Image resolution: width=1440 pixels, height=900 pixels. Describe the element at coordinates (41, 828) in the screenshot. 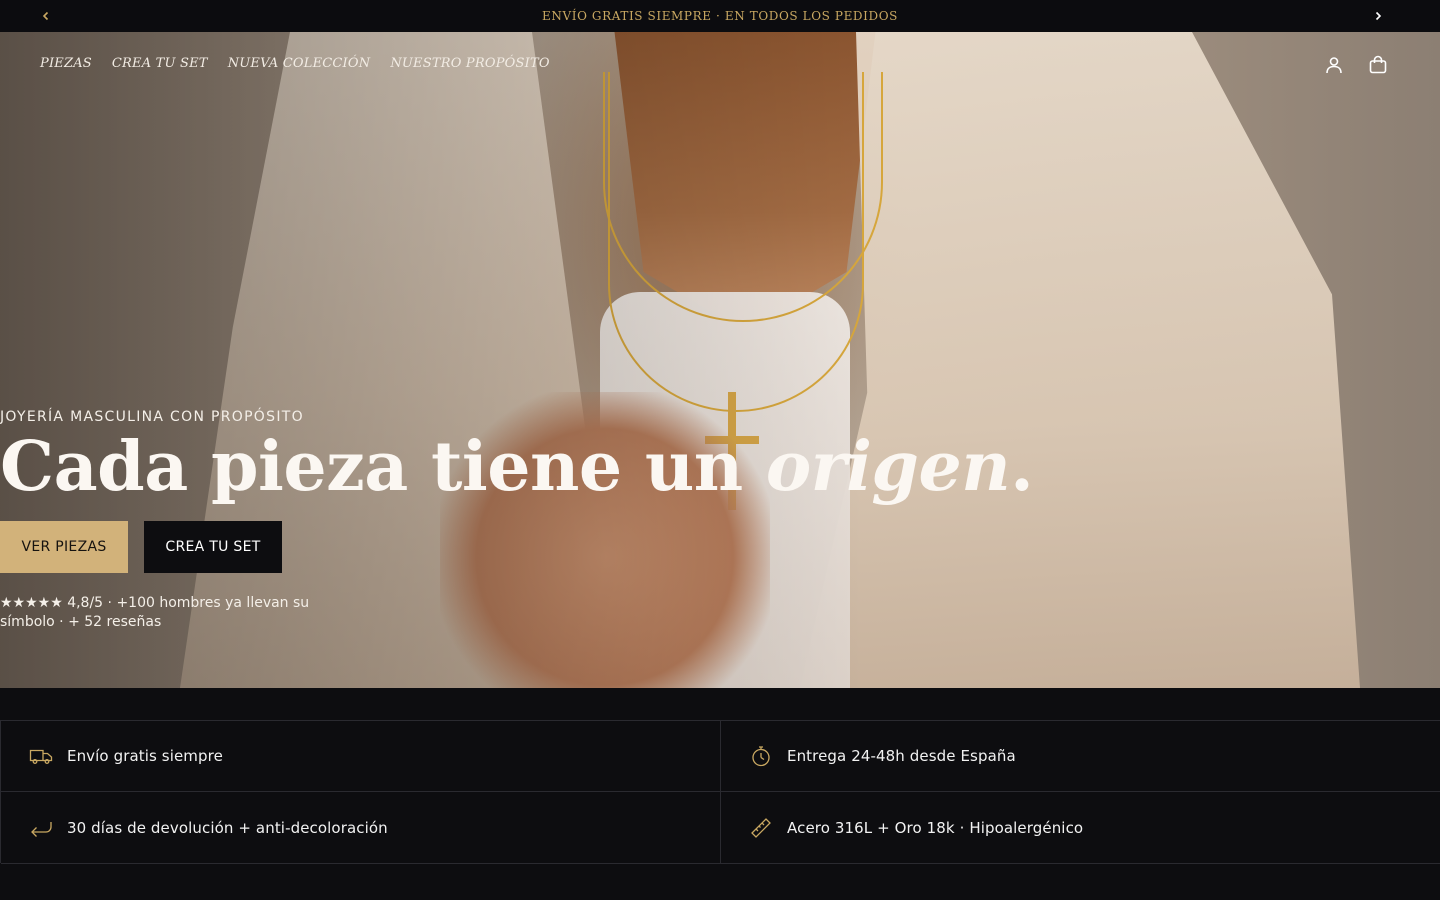

I see `return-arrow-icon` at that location.